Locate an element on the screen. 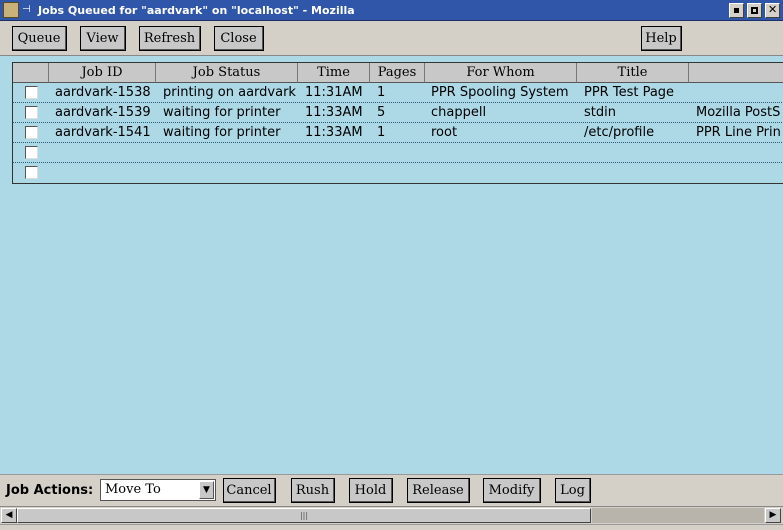  cancel-button: Cancel is located at coordinates (249, 490).